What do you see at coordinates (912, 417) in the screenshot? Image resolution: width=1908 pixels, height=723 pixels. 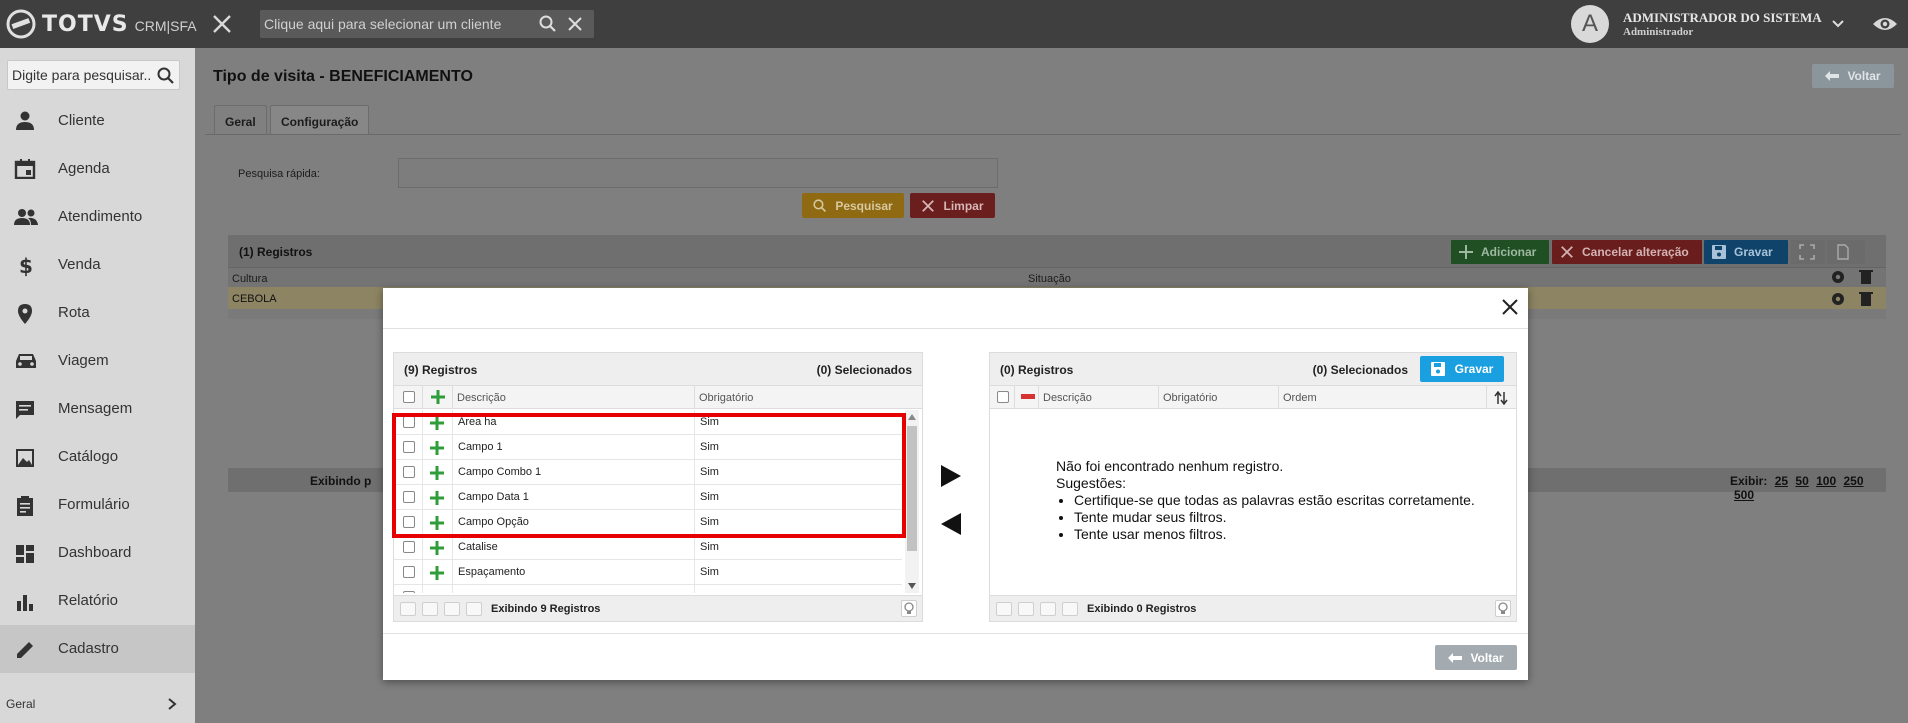 I see `scroll-up-icon` at bounding box center [912, 417].